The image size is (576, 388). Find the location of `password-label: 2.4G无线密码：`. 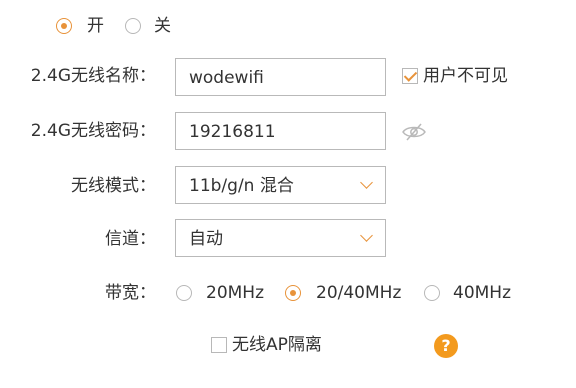

password-label: 2.4G无线密码： is located at coordinates (93, 131).